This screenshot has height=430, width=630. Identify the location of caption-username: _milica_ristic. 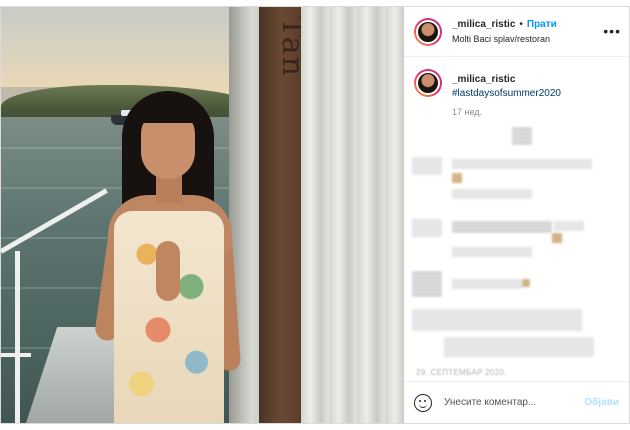
(483, 79).